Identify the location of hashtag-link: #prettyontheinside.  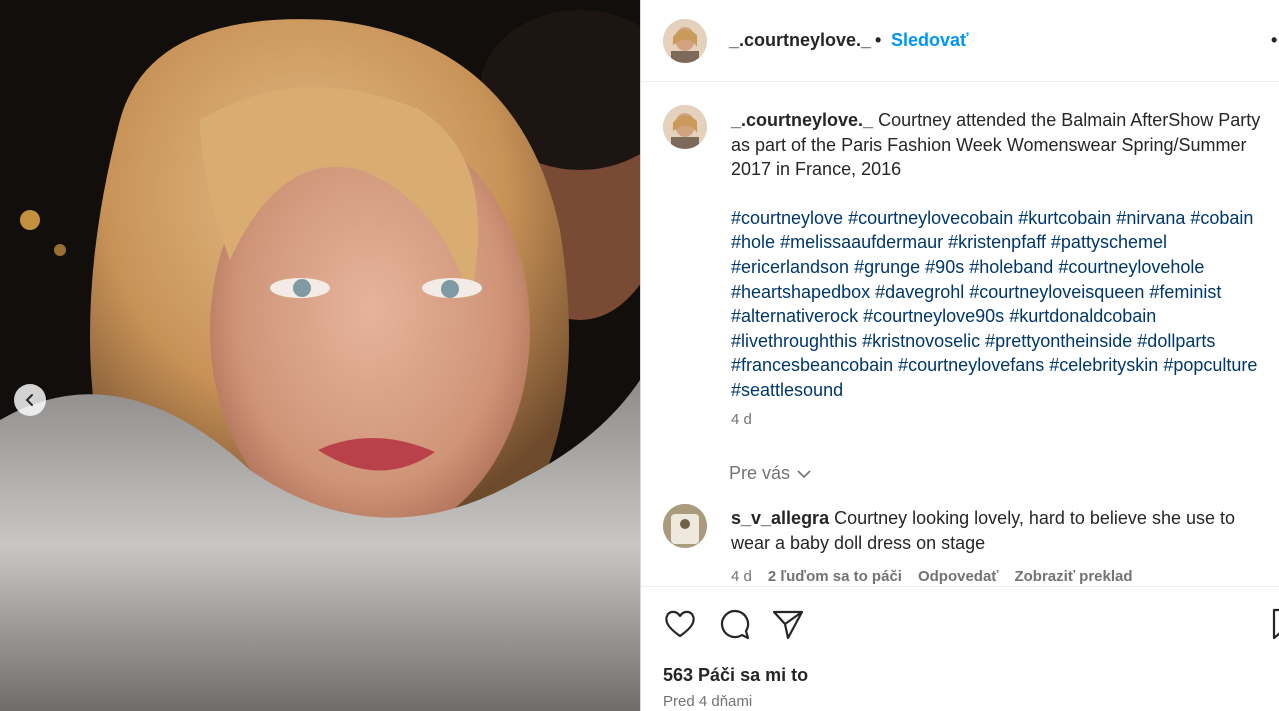
(1058, 341).